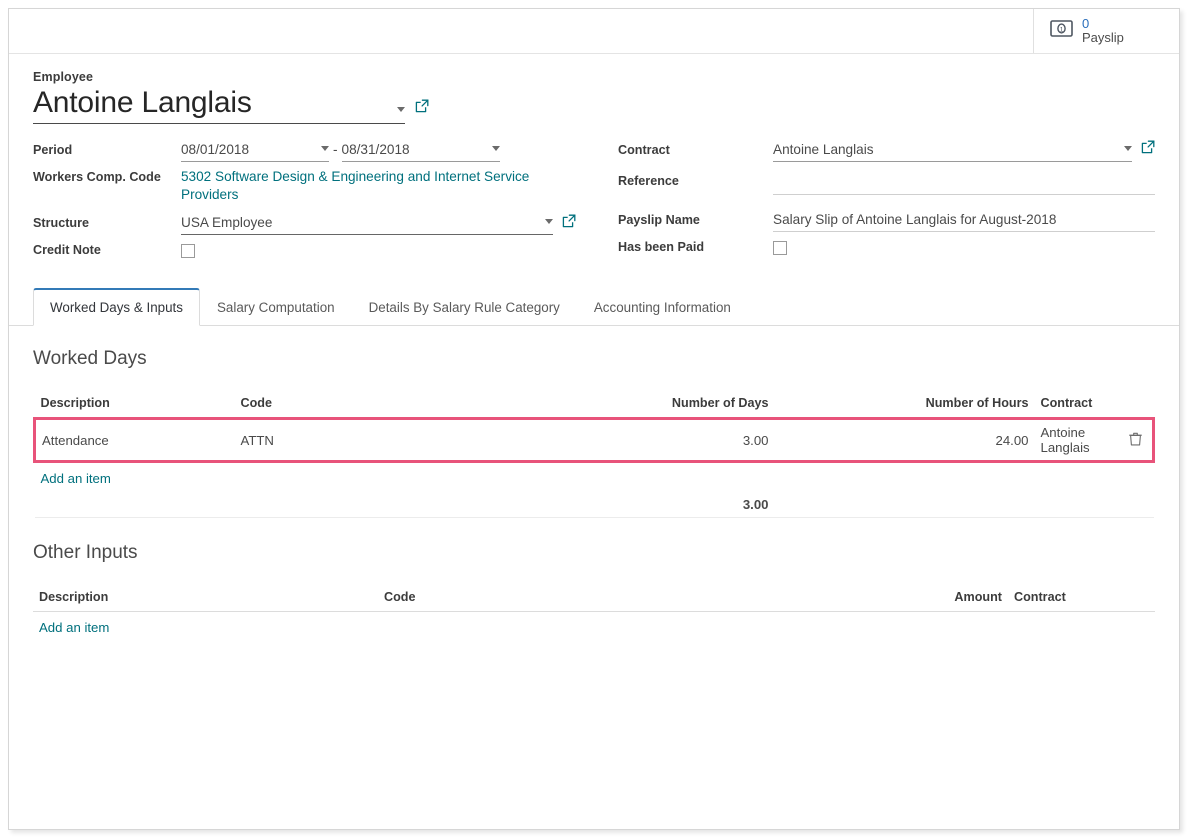  Describe the element at coordinates (1148, 149) in the screenshot. I see `contract-external-link-icon` at that location.